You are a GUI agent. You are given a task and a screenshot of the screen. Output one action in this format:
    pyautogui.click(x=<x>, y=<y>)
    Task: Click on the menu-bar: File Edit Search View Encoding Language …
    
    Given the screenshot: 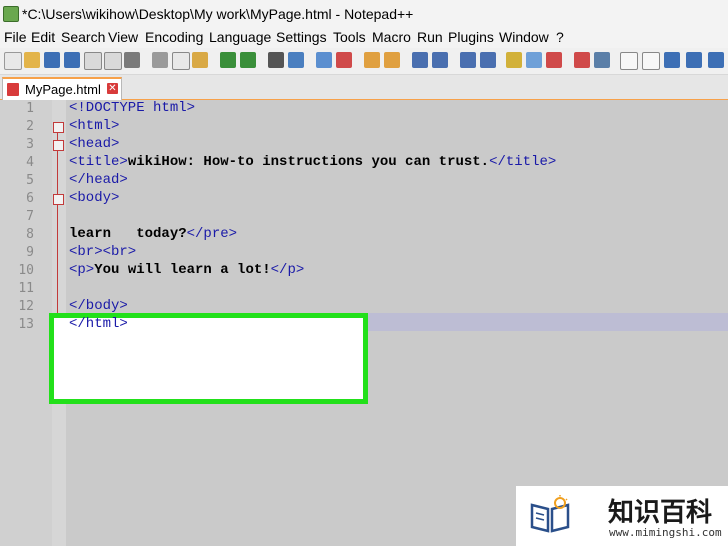 What is the action you would take?
    pyautogui.click(x=364, y=38)
    